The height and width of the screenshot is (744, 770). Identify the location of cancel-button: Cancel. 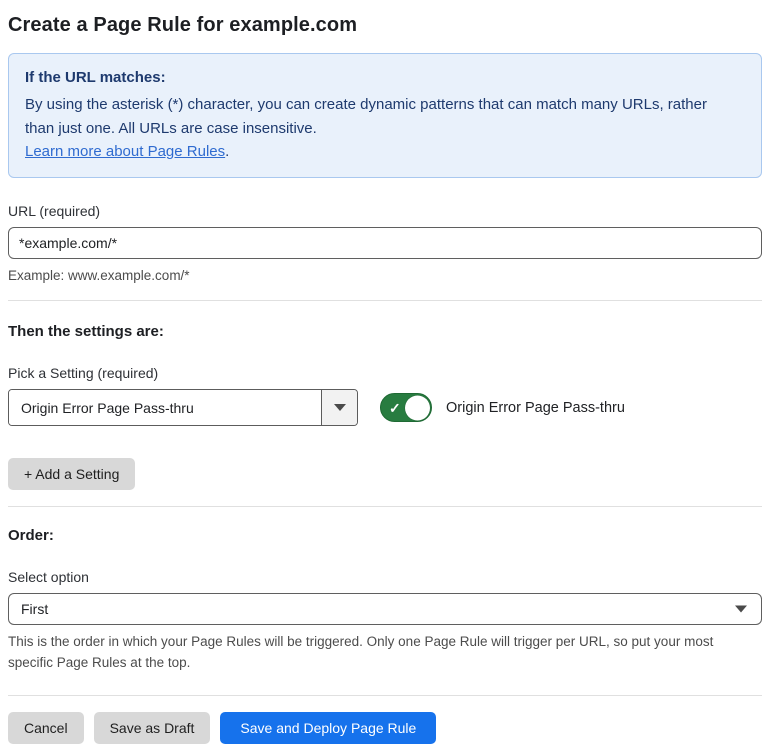
(46, 727).